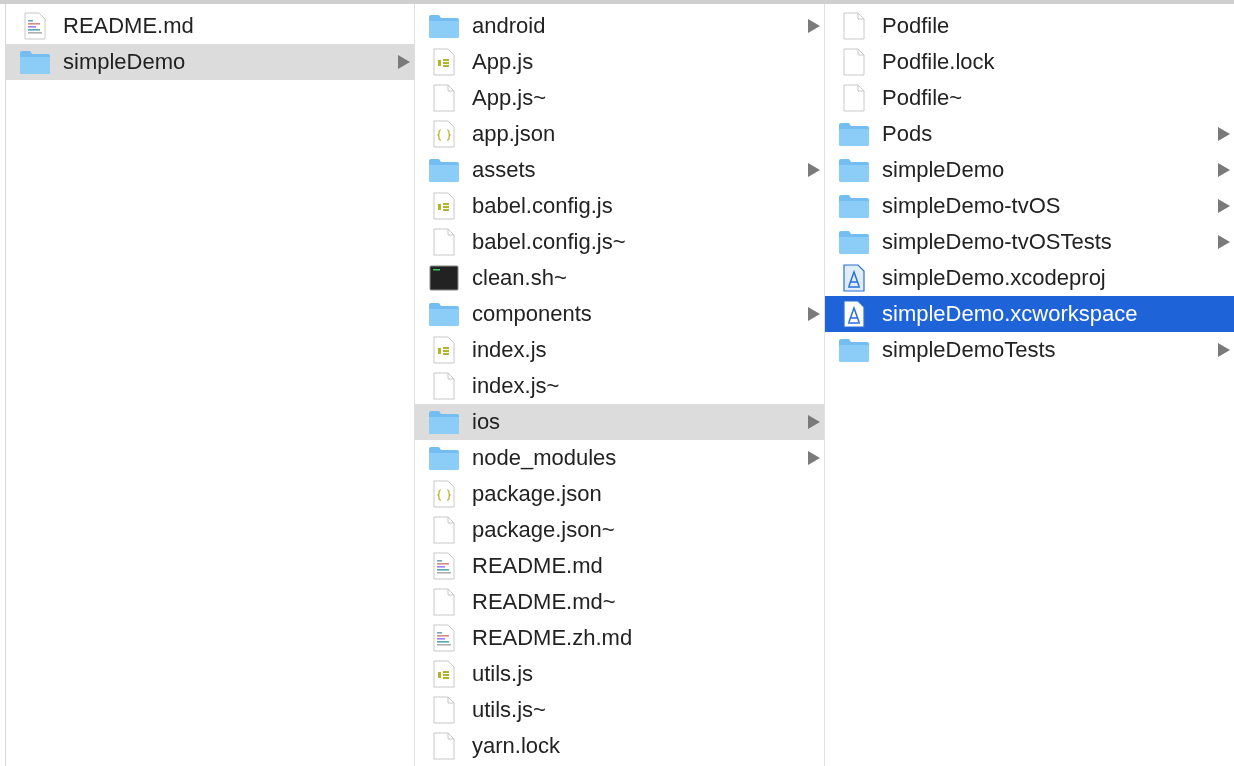 The height and width of the screenshot is (766, 1234). I want to click on file-name: simpleDemo-tvOS, so click(972, 206).